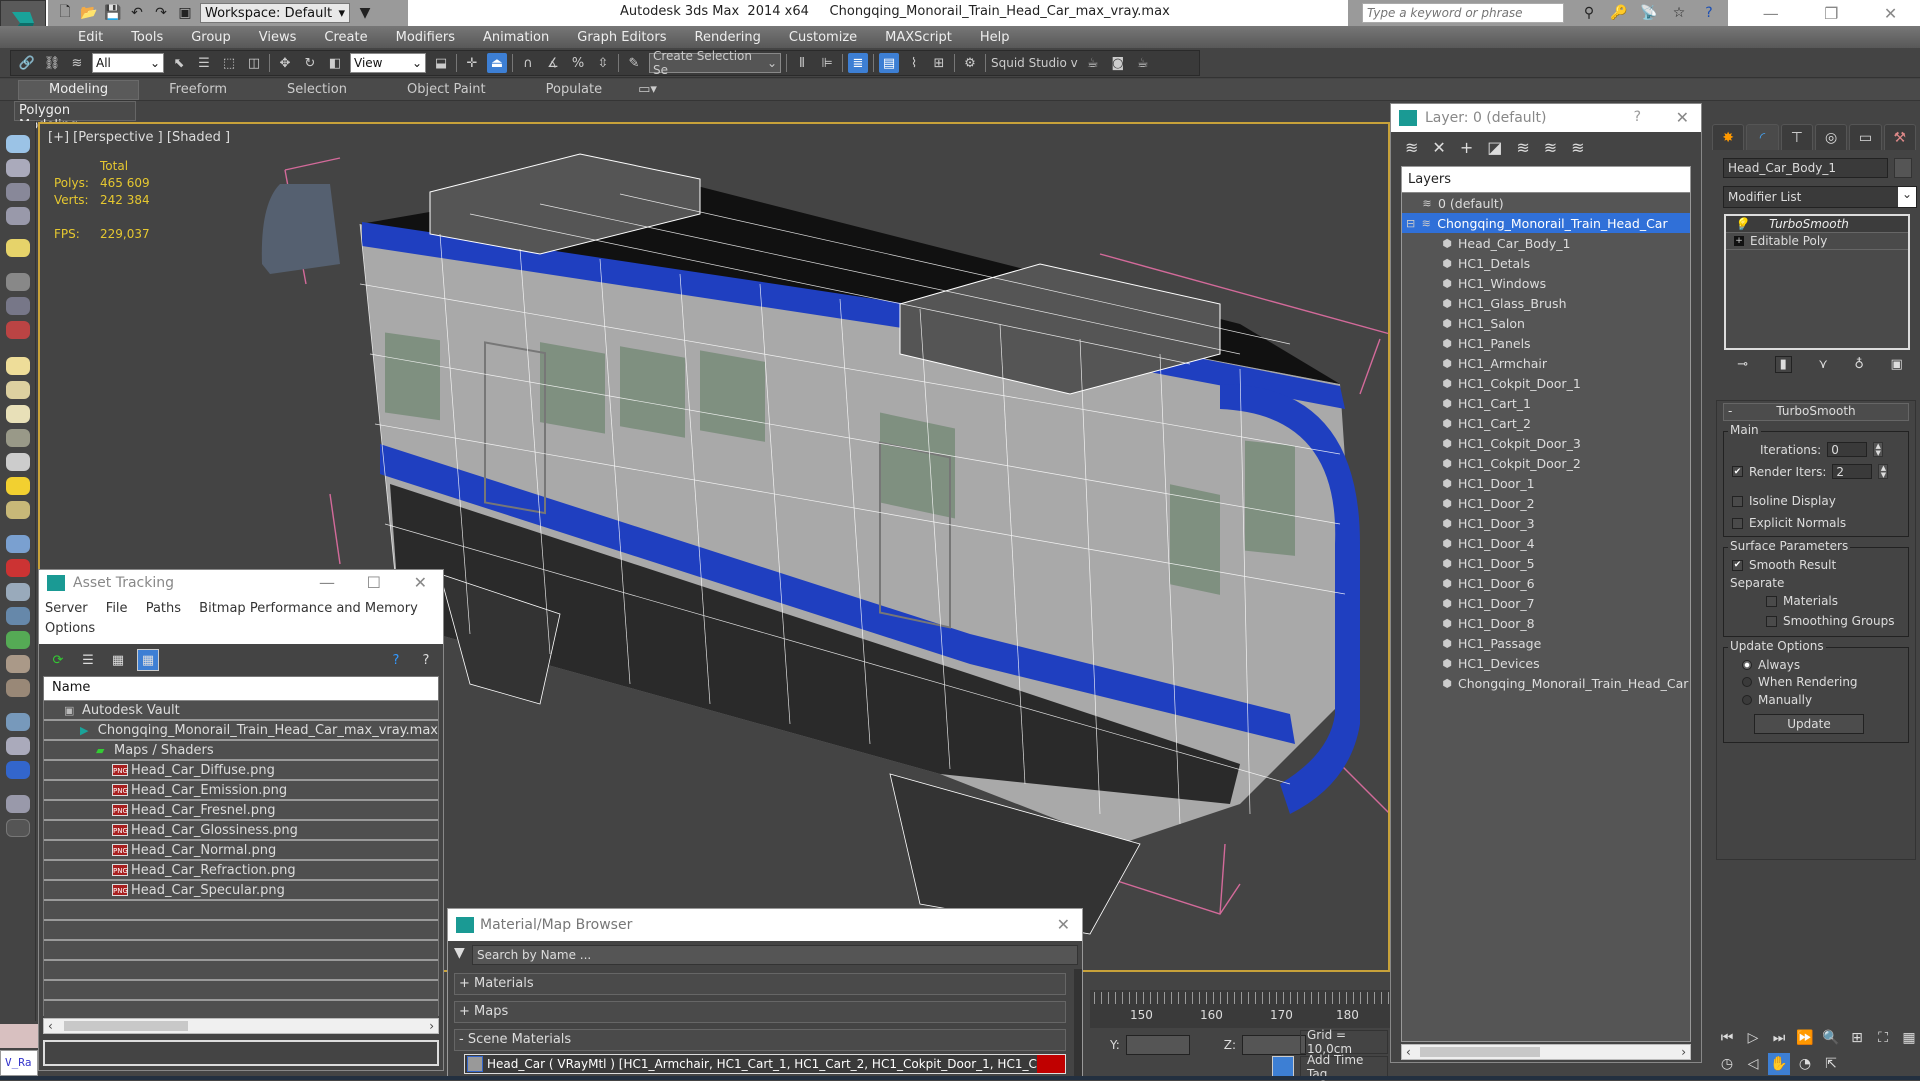  I want to click on scroll-left-icon: ‹, so click(50, 1026).